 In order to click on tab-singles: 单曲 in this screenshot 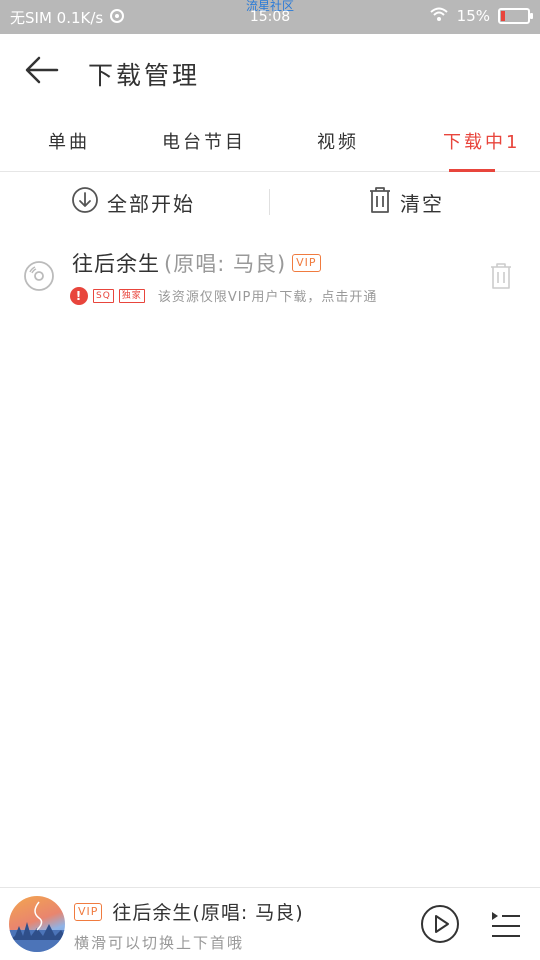, I will do `click(69, 141)`.